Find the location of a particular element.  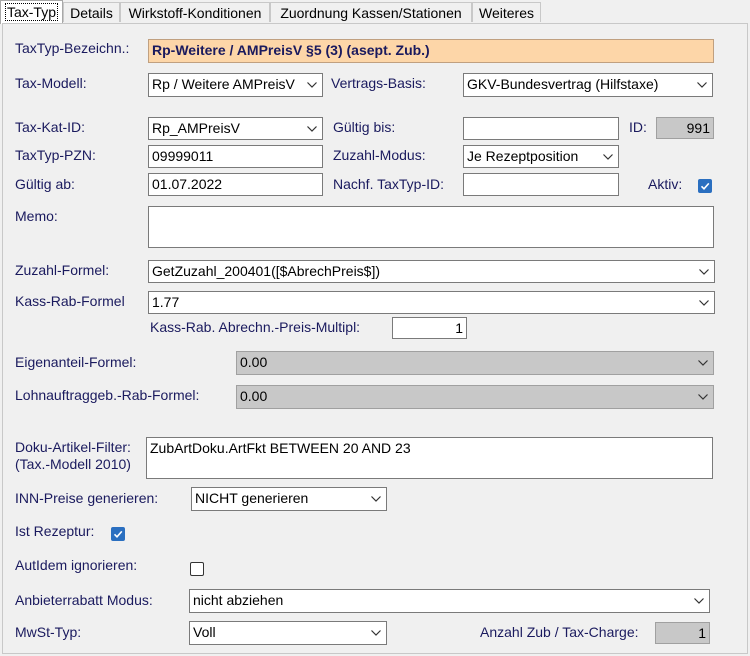

zuzahl-formel-label: Zuzahl-Formel: is located at coordinates (62, 270).